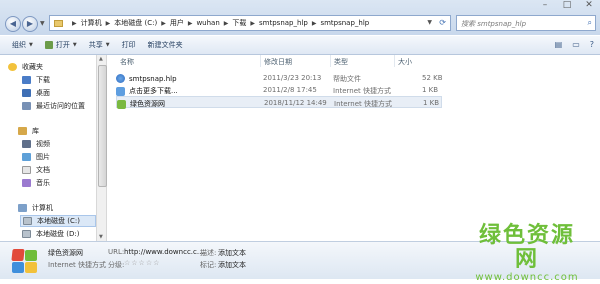  What do you see at coordinates (232, 253) in the screenshot?
I see `description-value: 添加文本` at bounding box center [232, 253].